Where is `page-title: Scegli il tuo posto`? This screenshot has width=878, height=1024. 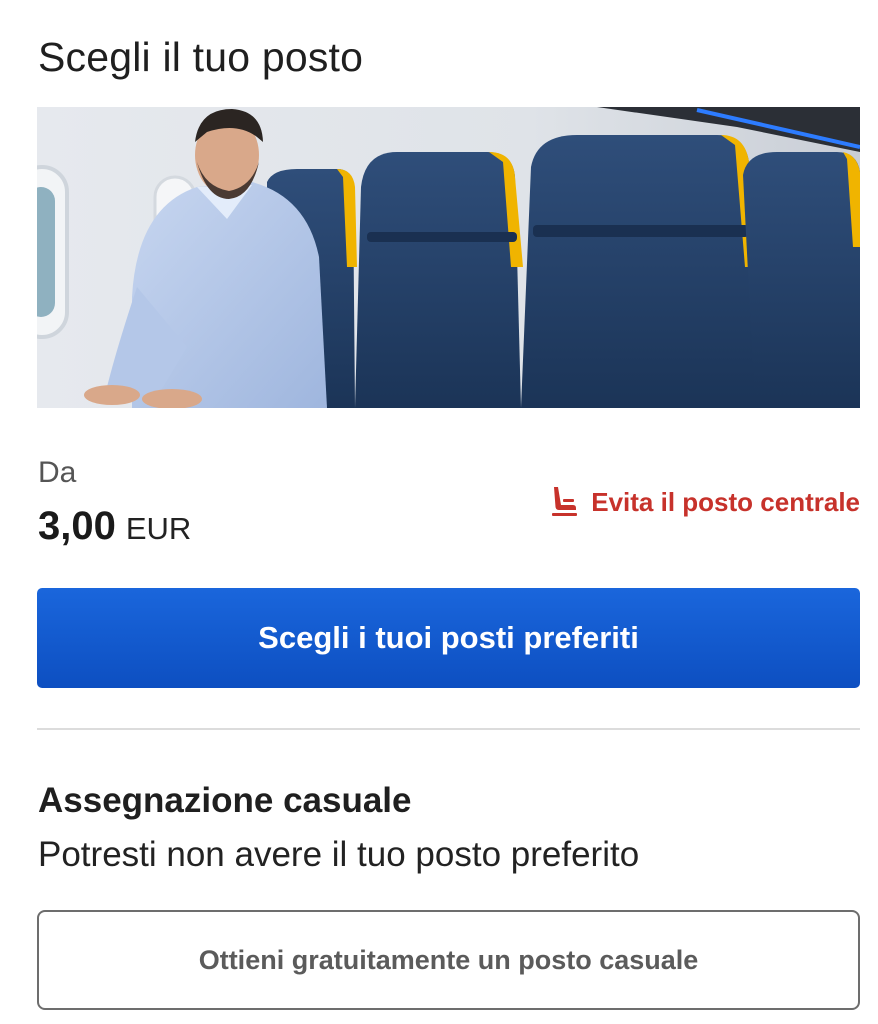
page-title: Scegli il tuo posto is located at coordinates (201, 57).